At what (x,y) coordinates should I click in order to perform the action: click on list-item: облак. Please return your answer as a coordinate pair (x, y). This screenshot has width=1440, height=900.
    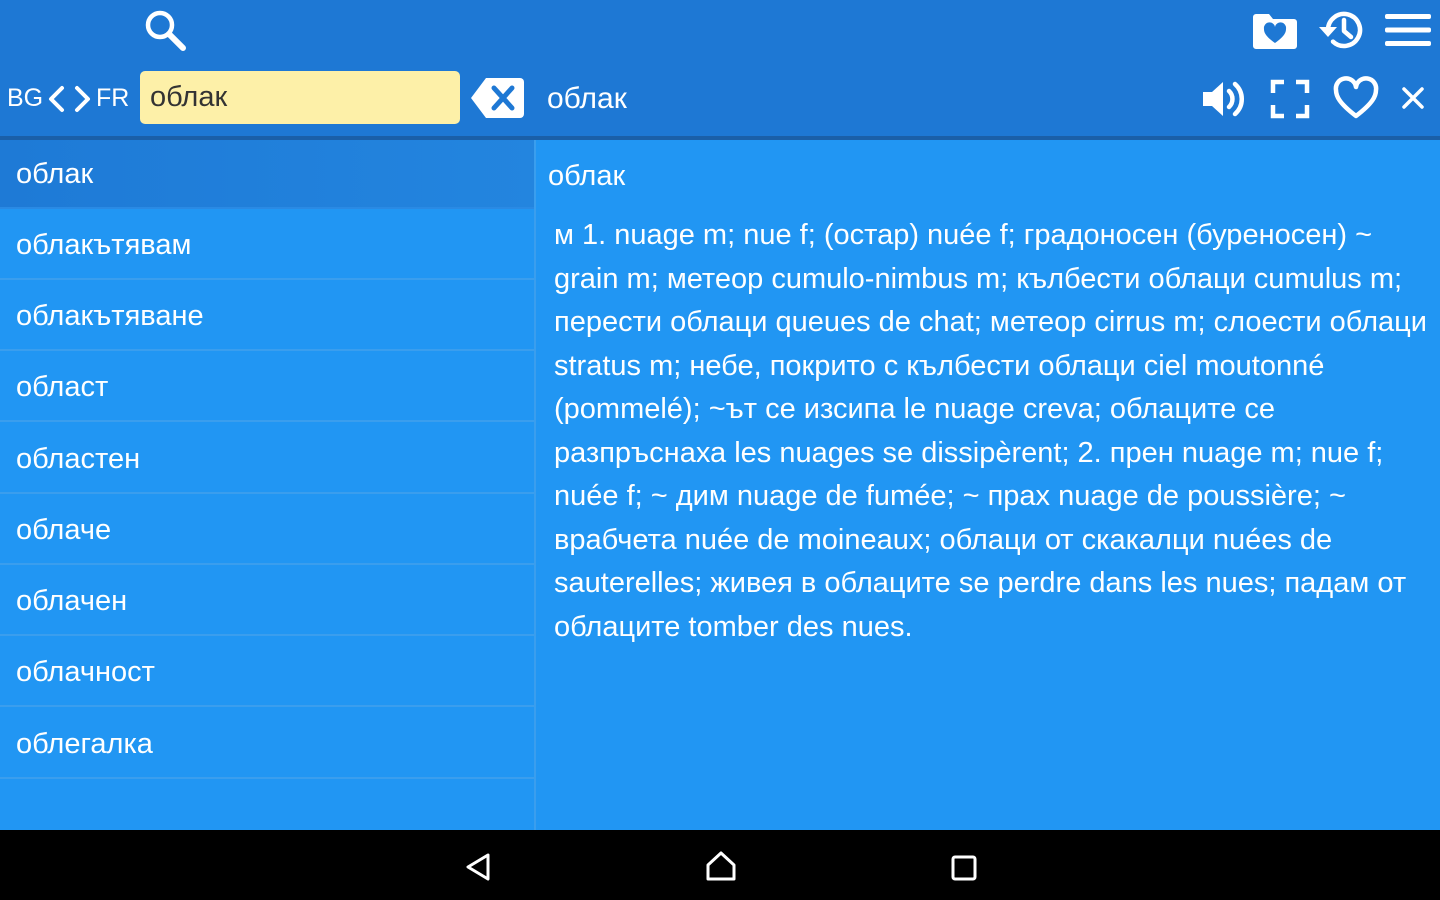
    Looking at the image, I should click on (267, 174).